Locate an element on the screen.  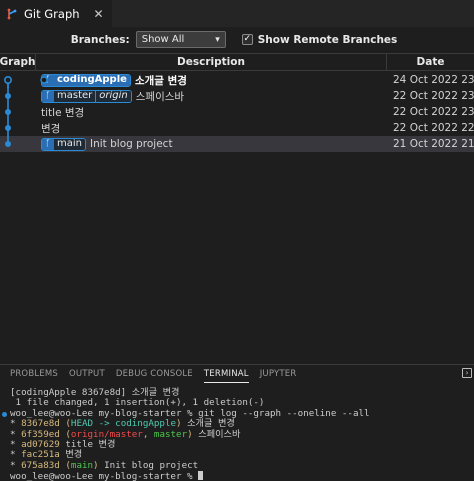
commit-message: Init blog project is located at coordinates (131, 144).